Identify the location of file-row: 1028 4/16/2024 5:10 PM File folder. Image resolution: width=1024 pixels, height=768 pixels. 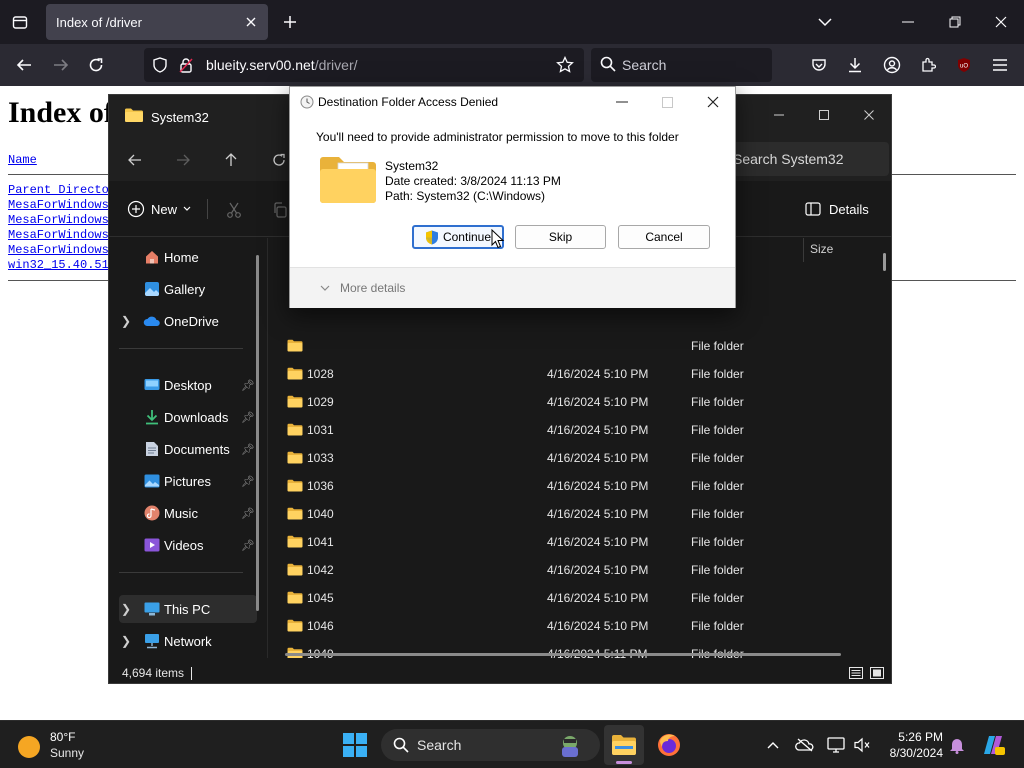
(579, 374).